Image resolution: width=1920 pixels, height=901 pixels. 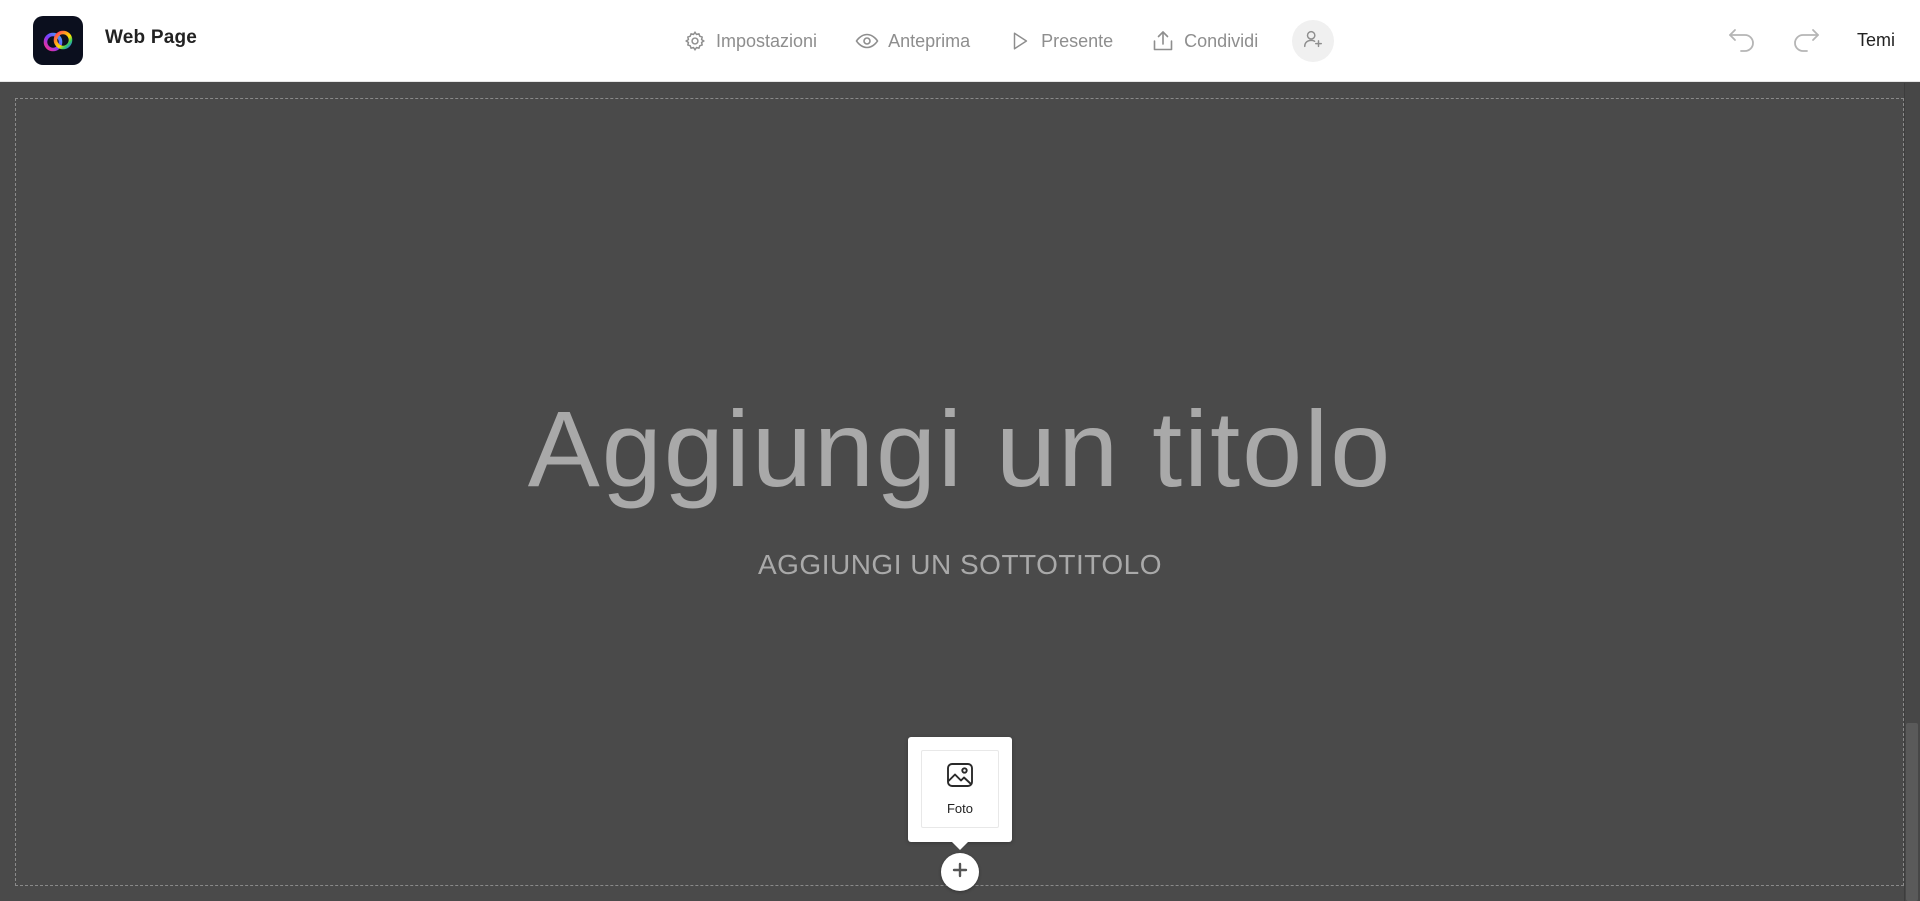 I want to click on settings-label: Impostazioni, so click(x=767, y=40).